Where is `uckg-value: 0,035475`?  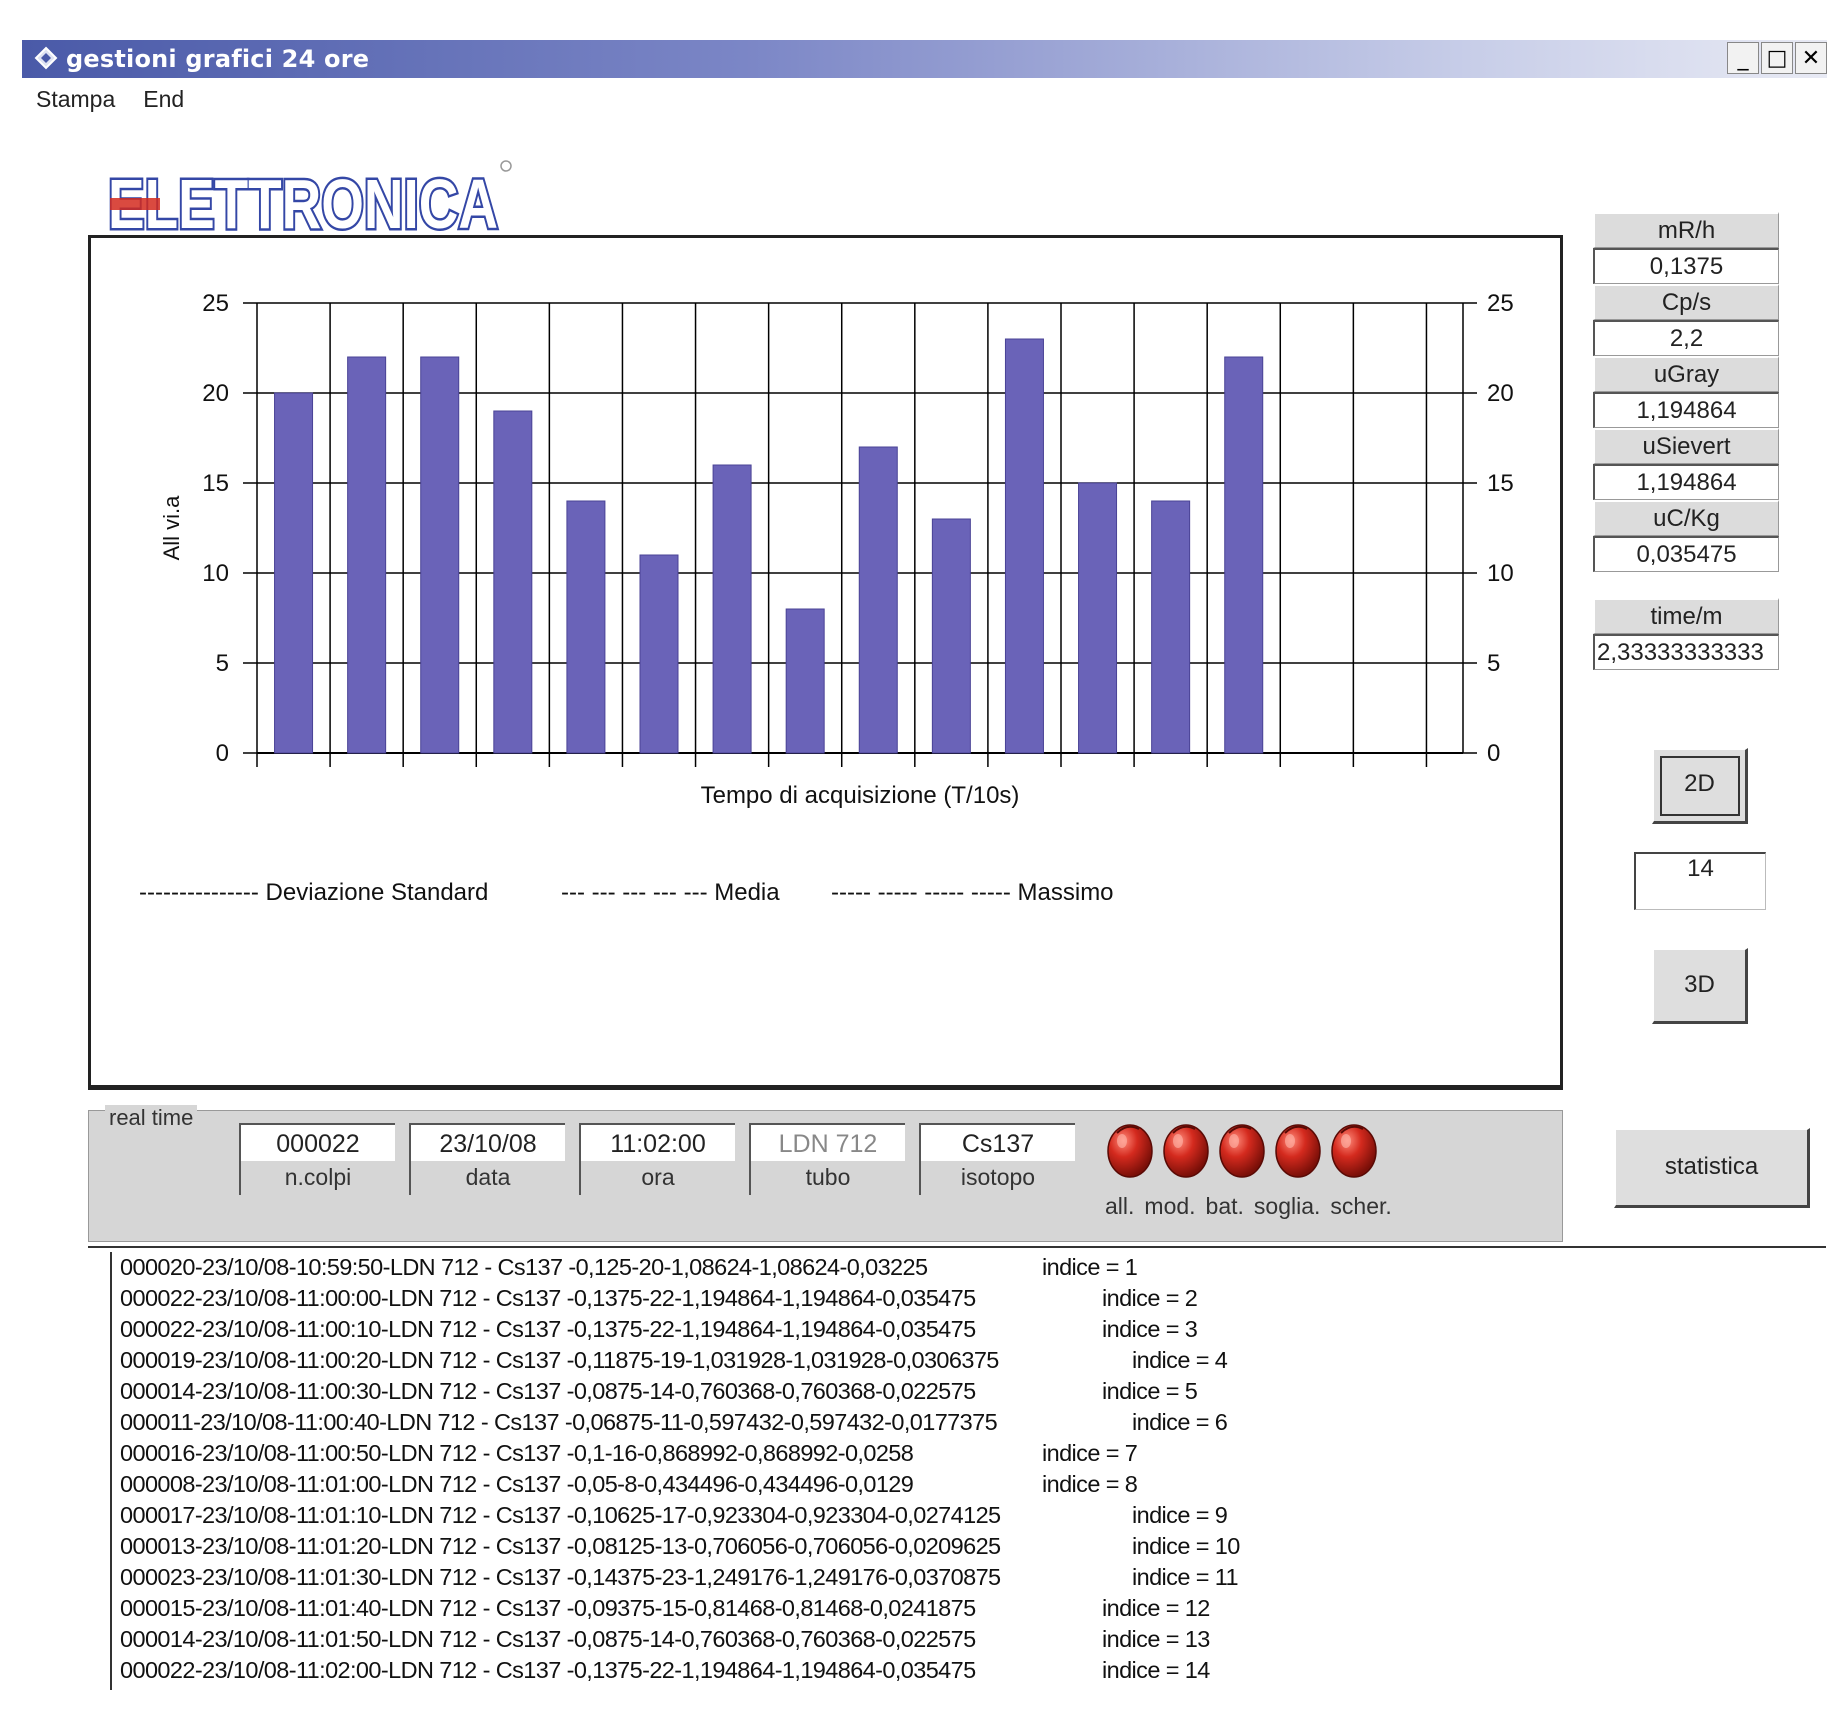 uckg-value: 0,035475 is located at coordinates (1686, 554).